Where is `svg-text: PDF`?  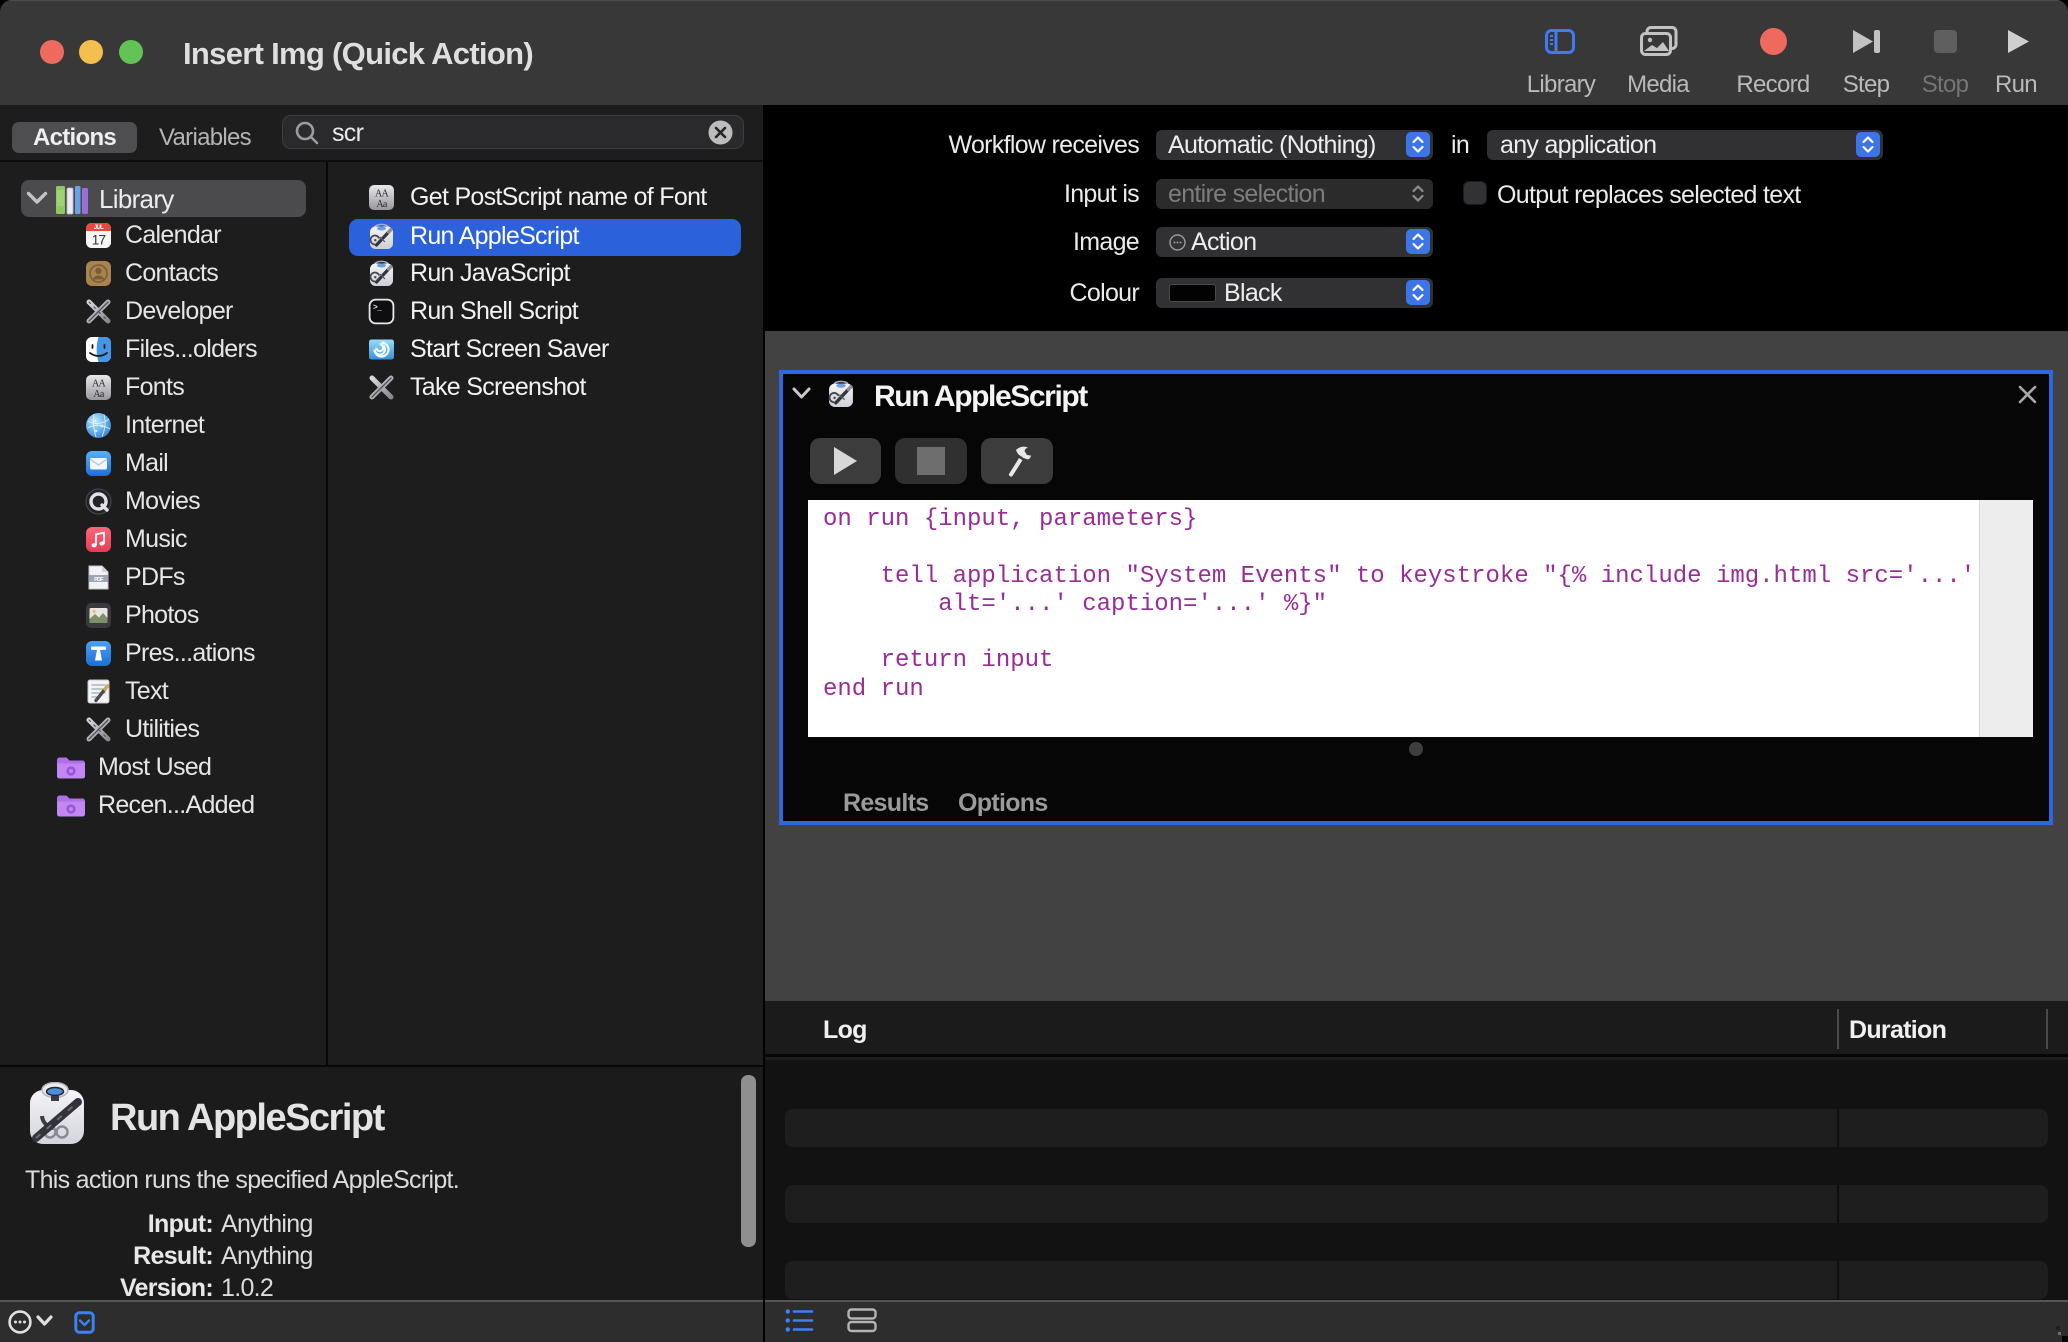 svg-text: PDF is located at coordinates (99, 580).